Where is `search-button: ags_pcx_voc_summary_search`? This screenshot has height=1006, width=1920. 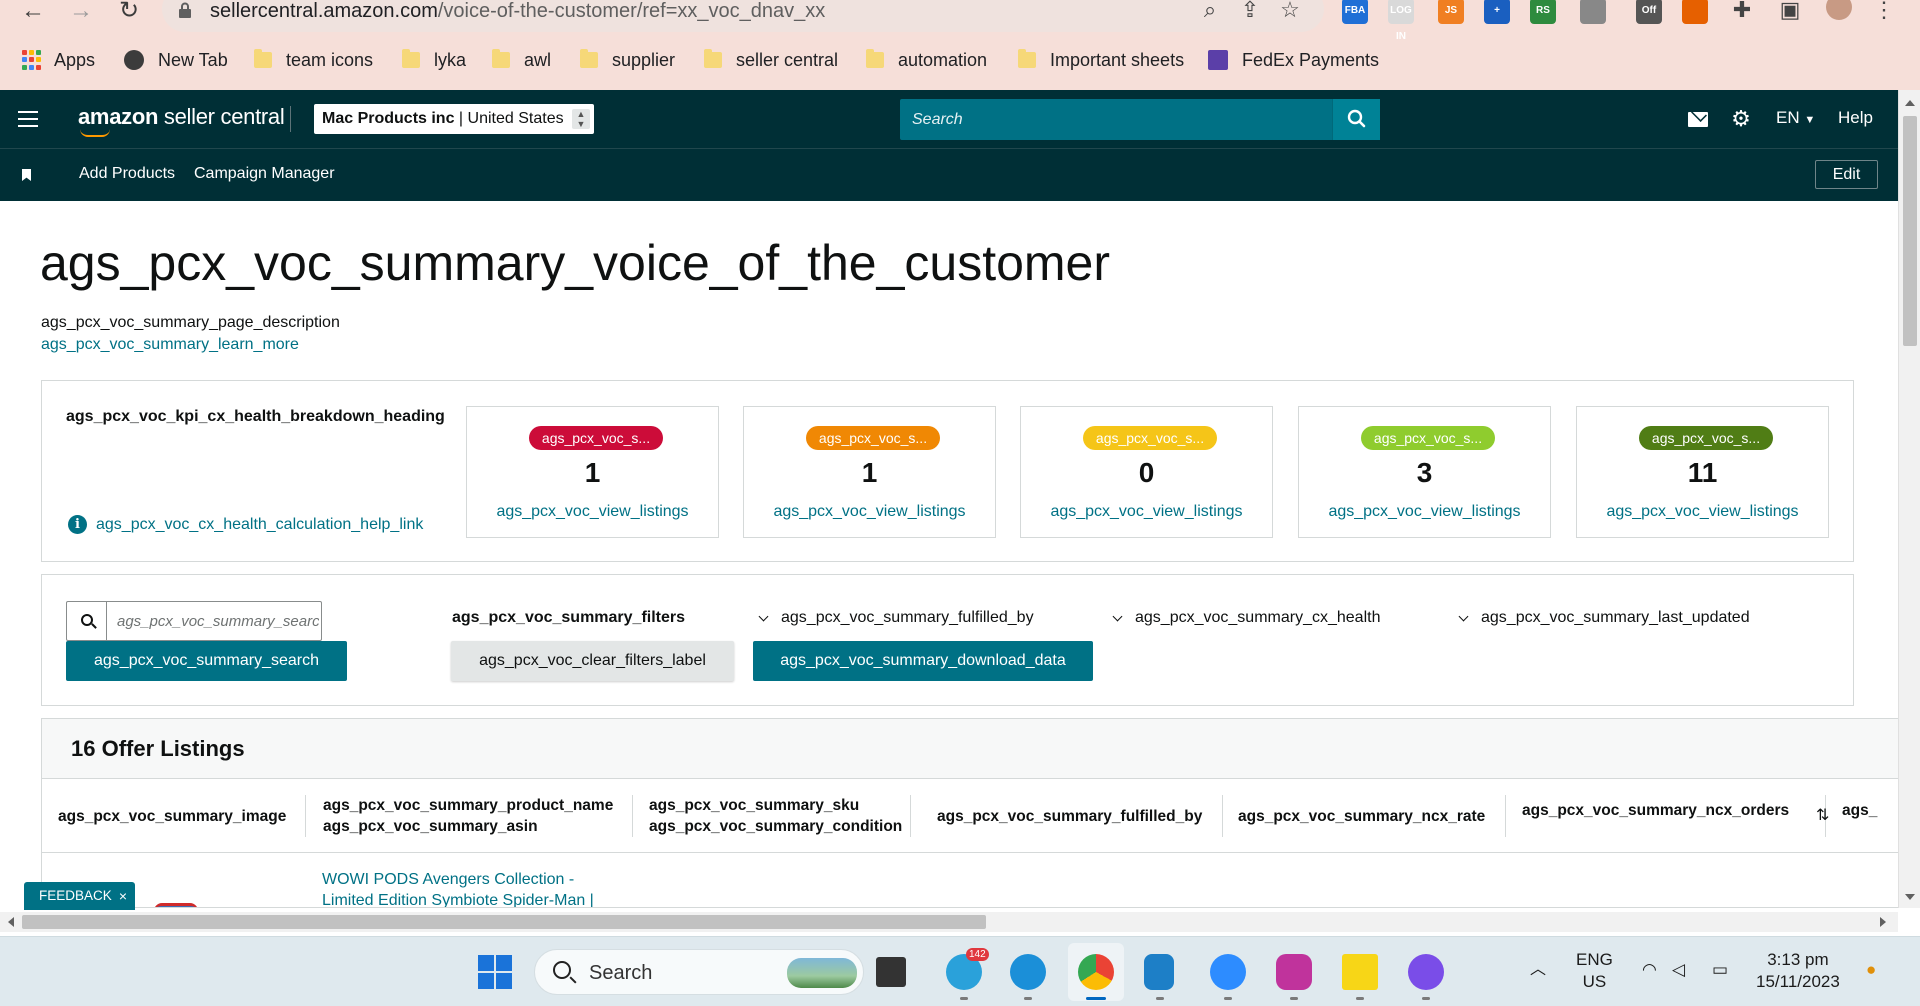 search-button: ags_pcx_voc_summary_search is located at coordinates (206, 661).